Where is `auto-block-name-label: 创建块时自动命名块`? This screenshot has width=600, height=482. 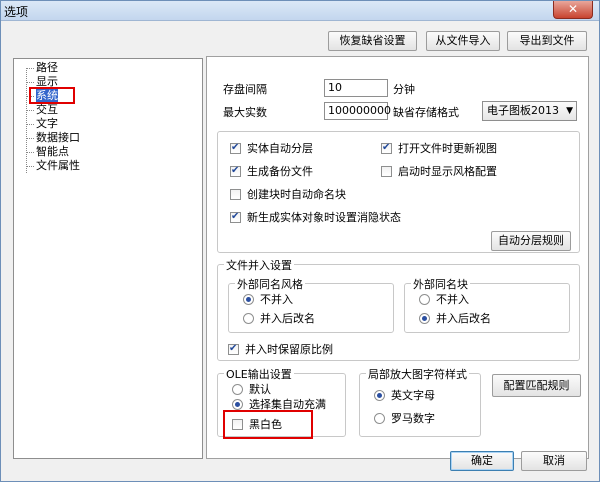 auto-block-name-label: 创建块时自动命名块 is located at coordinates (296, 194).